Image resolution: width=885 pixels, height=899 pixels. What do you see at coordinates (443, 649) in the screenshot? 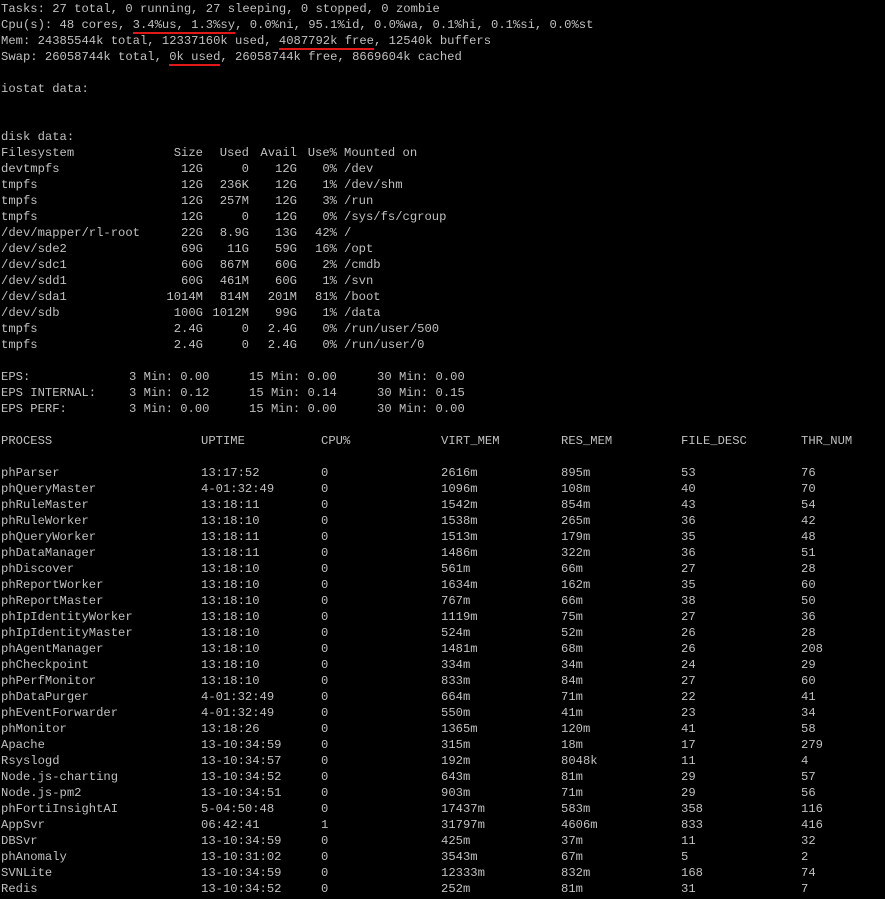
I see `table-row: phAgentManager 13:18:10 0 1481m 68m 26 208` at bounding box center [443, 649].